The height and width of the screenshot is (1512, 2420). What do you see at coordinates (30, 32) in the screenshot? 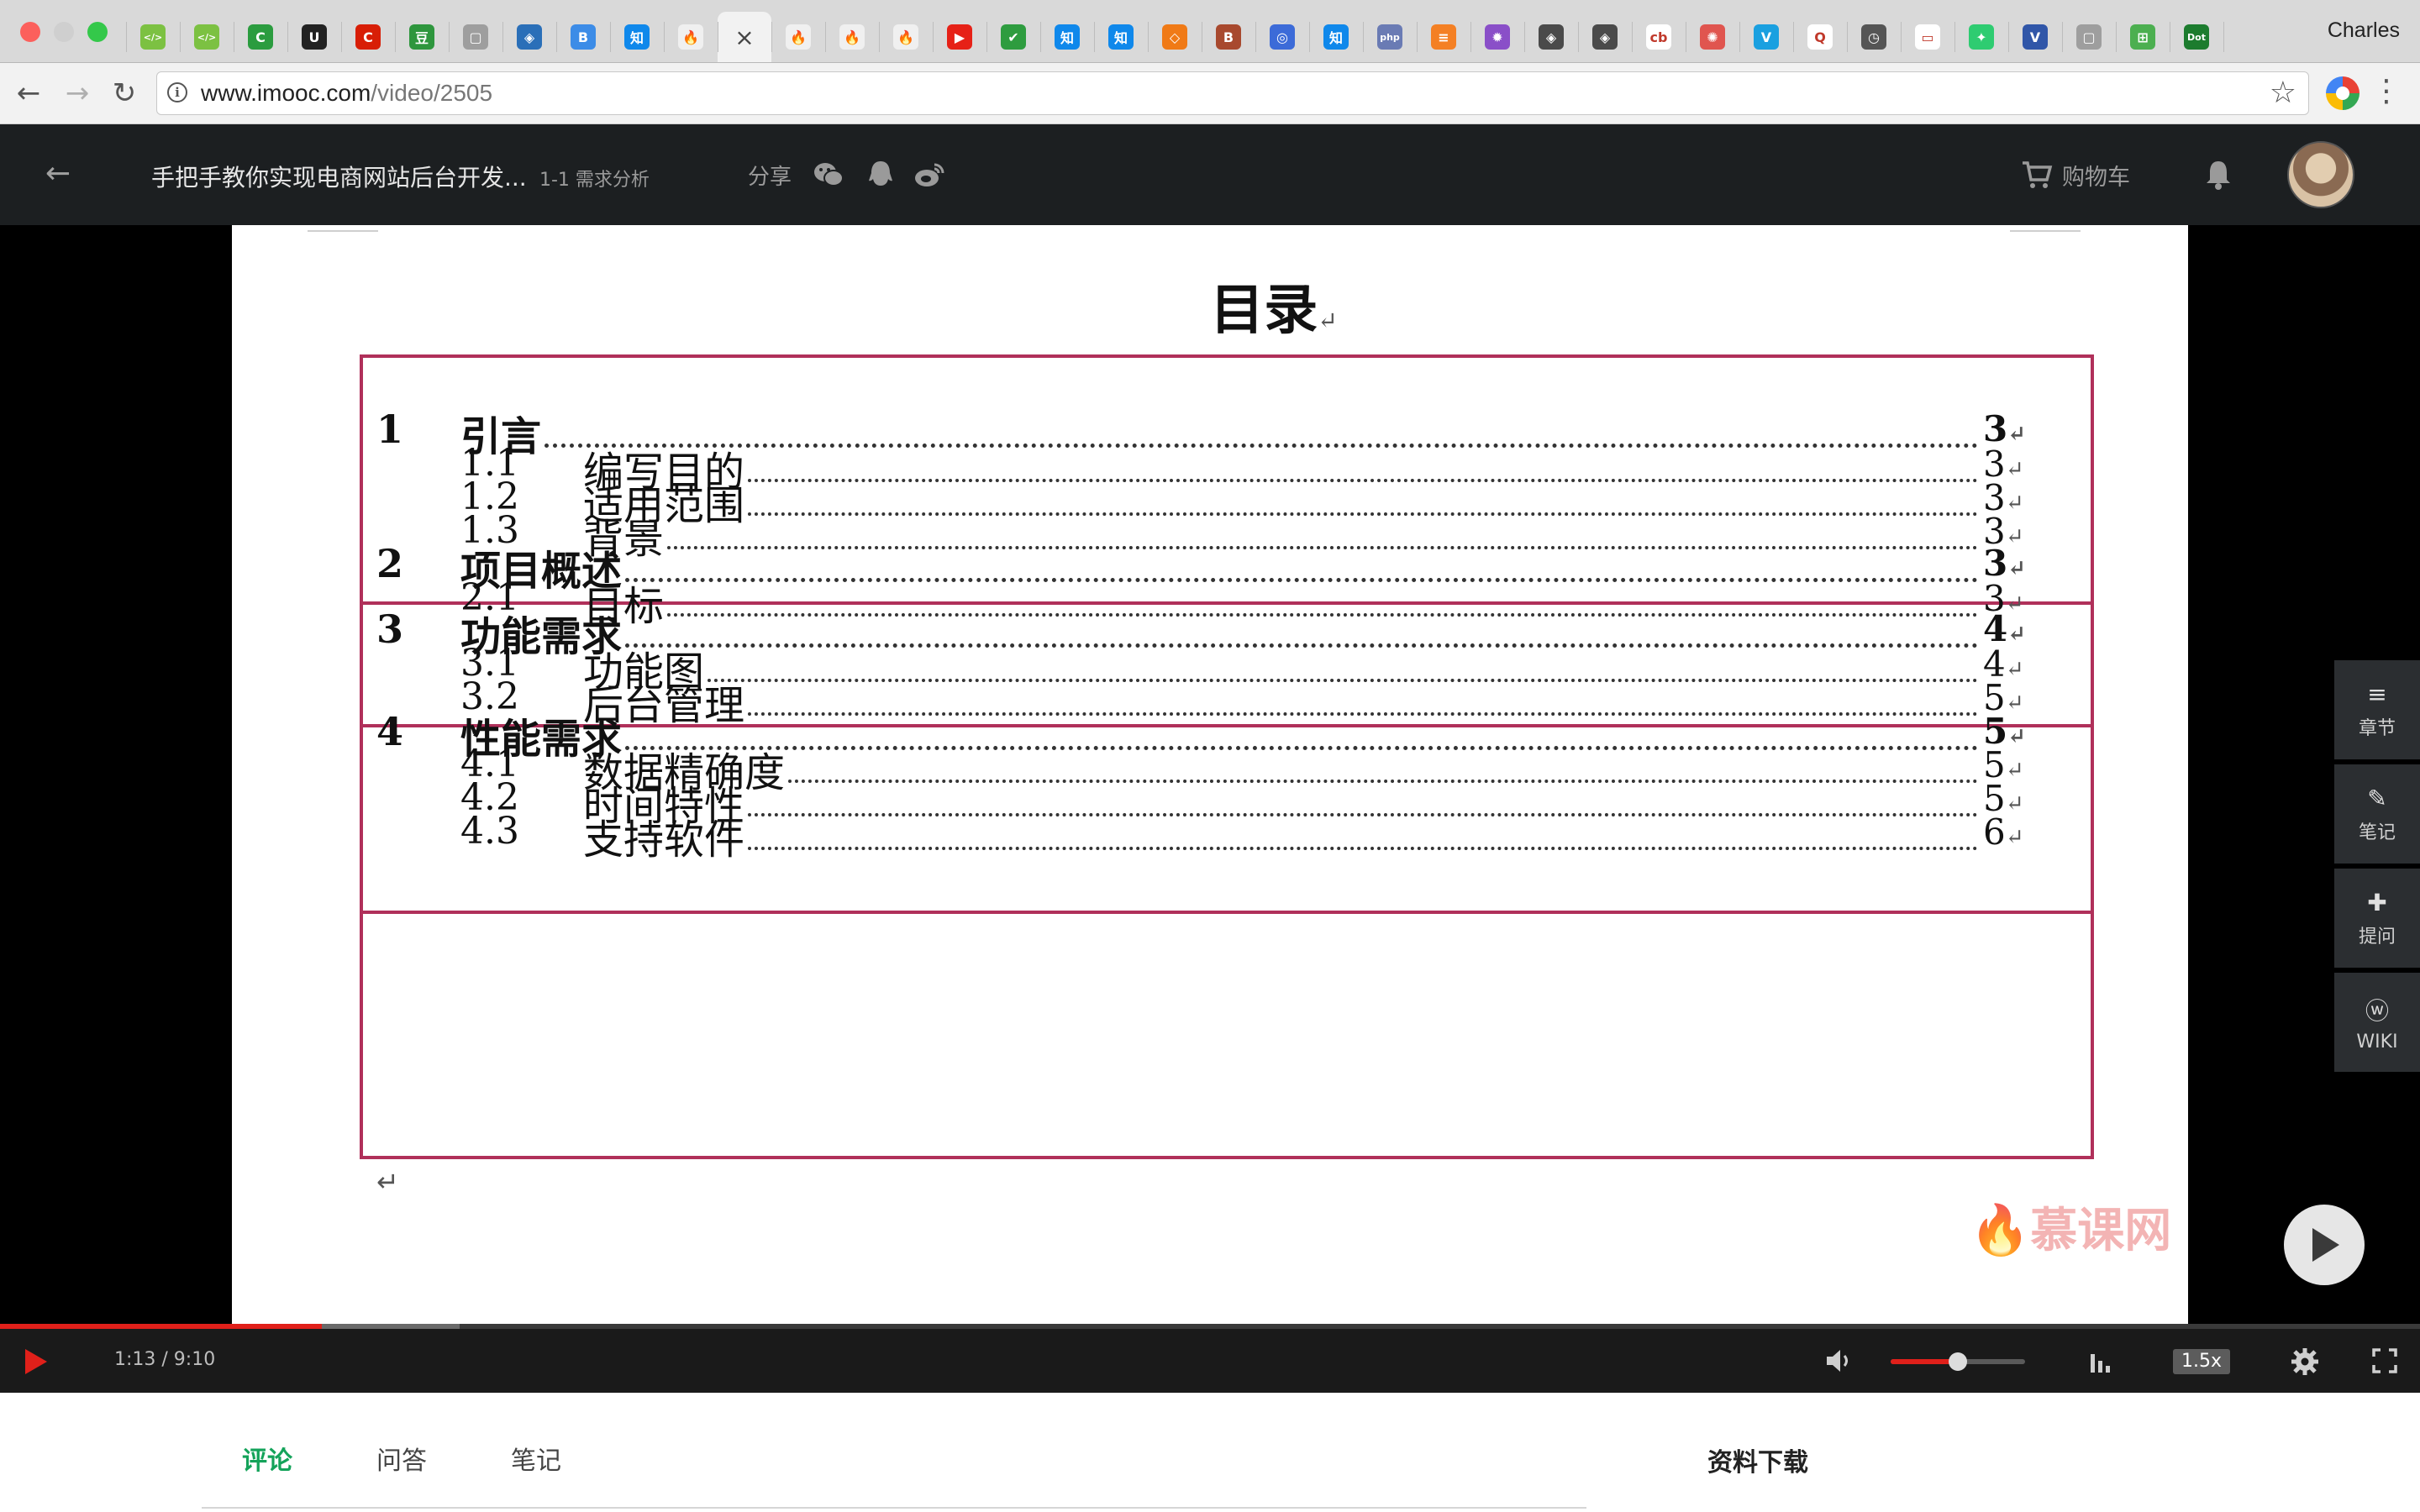
I see `window-close-button` at bounding box center [30, 32].